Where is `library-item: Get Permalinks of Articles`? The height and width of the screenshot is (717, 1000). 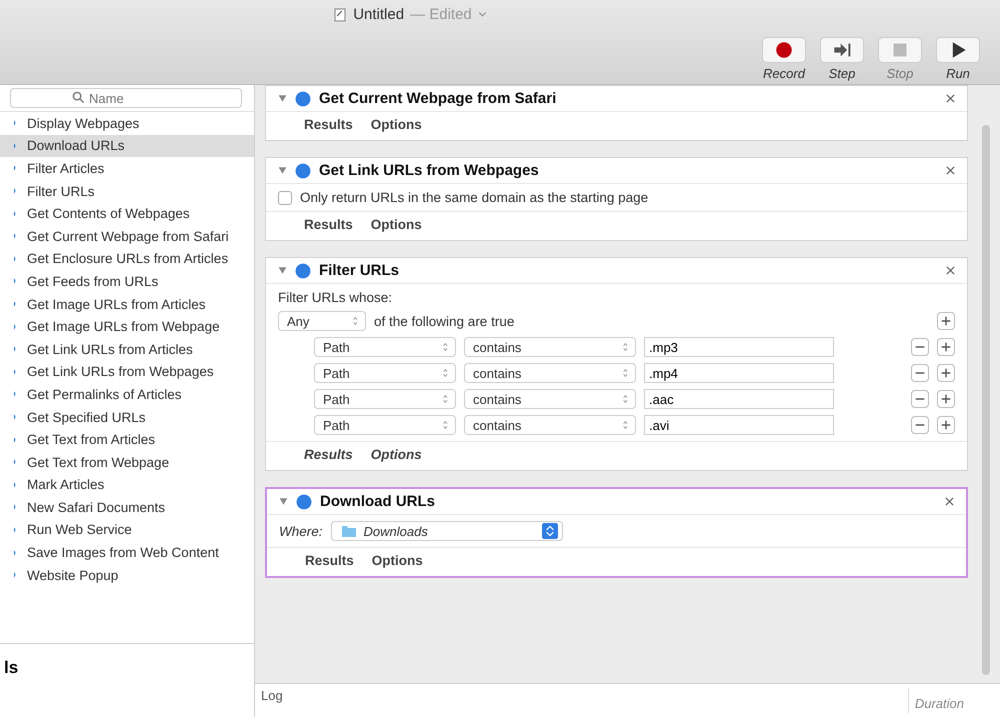 library-item: Get Permalinks of Articles is located at coordinates (127, 394).